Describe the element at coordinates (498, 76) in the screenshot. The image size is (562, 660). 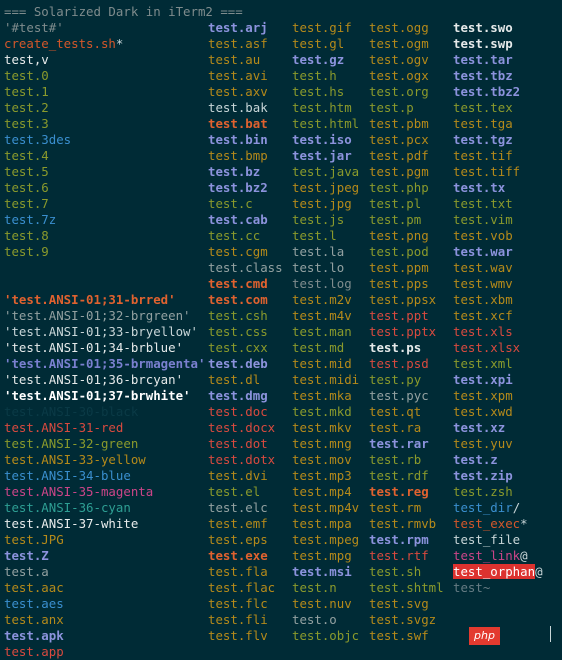
I see `file-entry: test.tbz` at that location.